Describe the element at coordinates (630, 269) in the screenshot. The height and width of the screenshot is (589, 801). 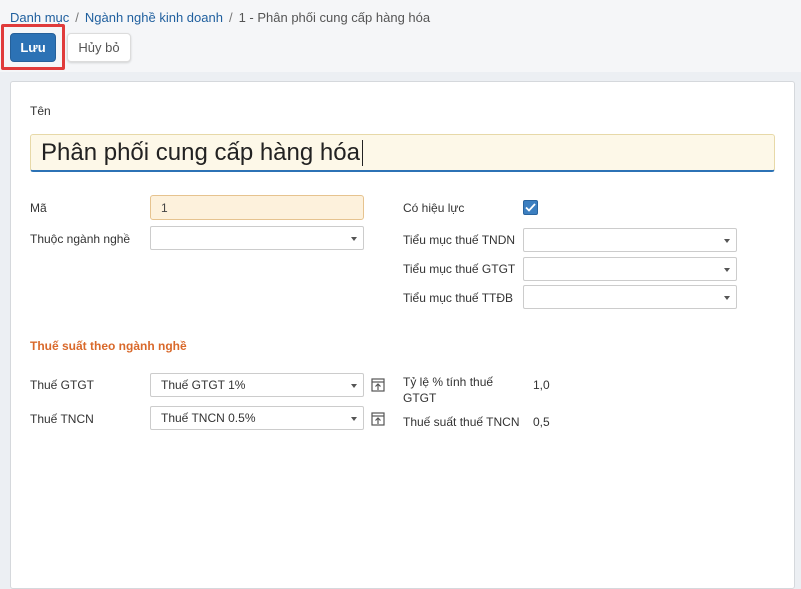
I see `gtgt-sub-select` at that location.